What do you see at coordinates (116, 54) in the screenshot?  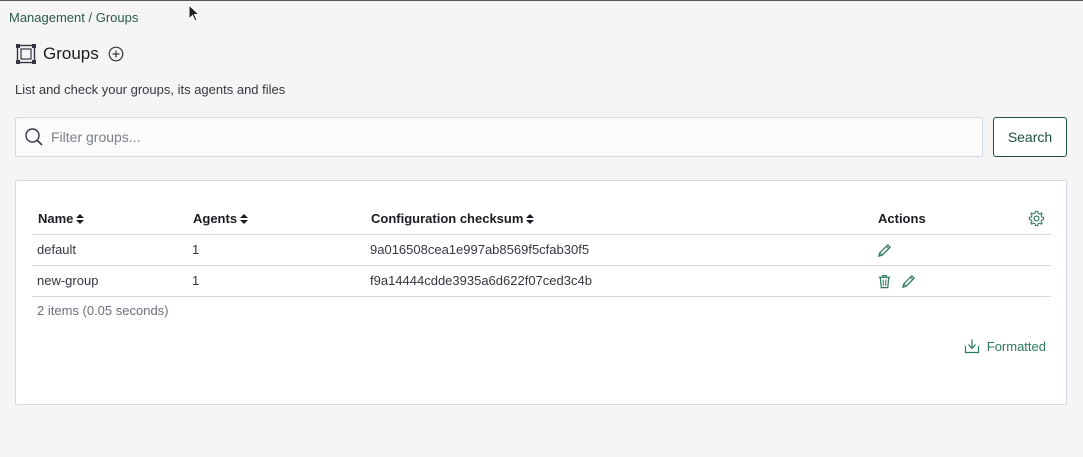 I see `add-group-icon` at bounding box center [116, 54].